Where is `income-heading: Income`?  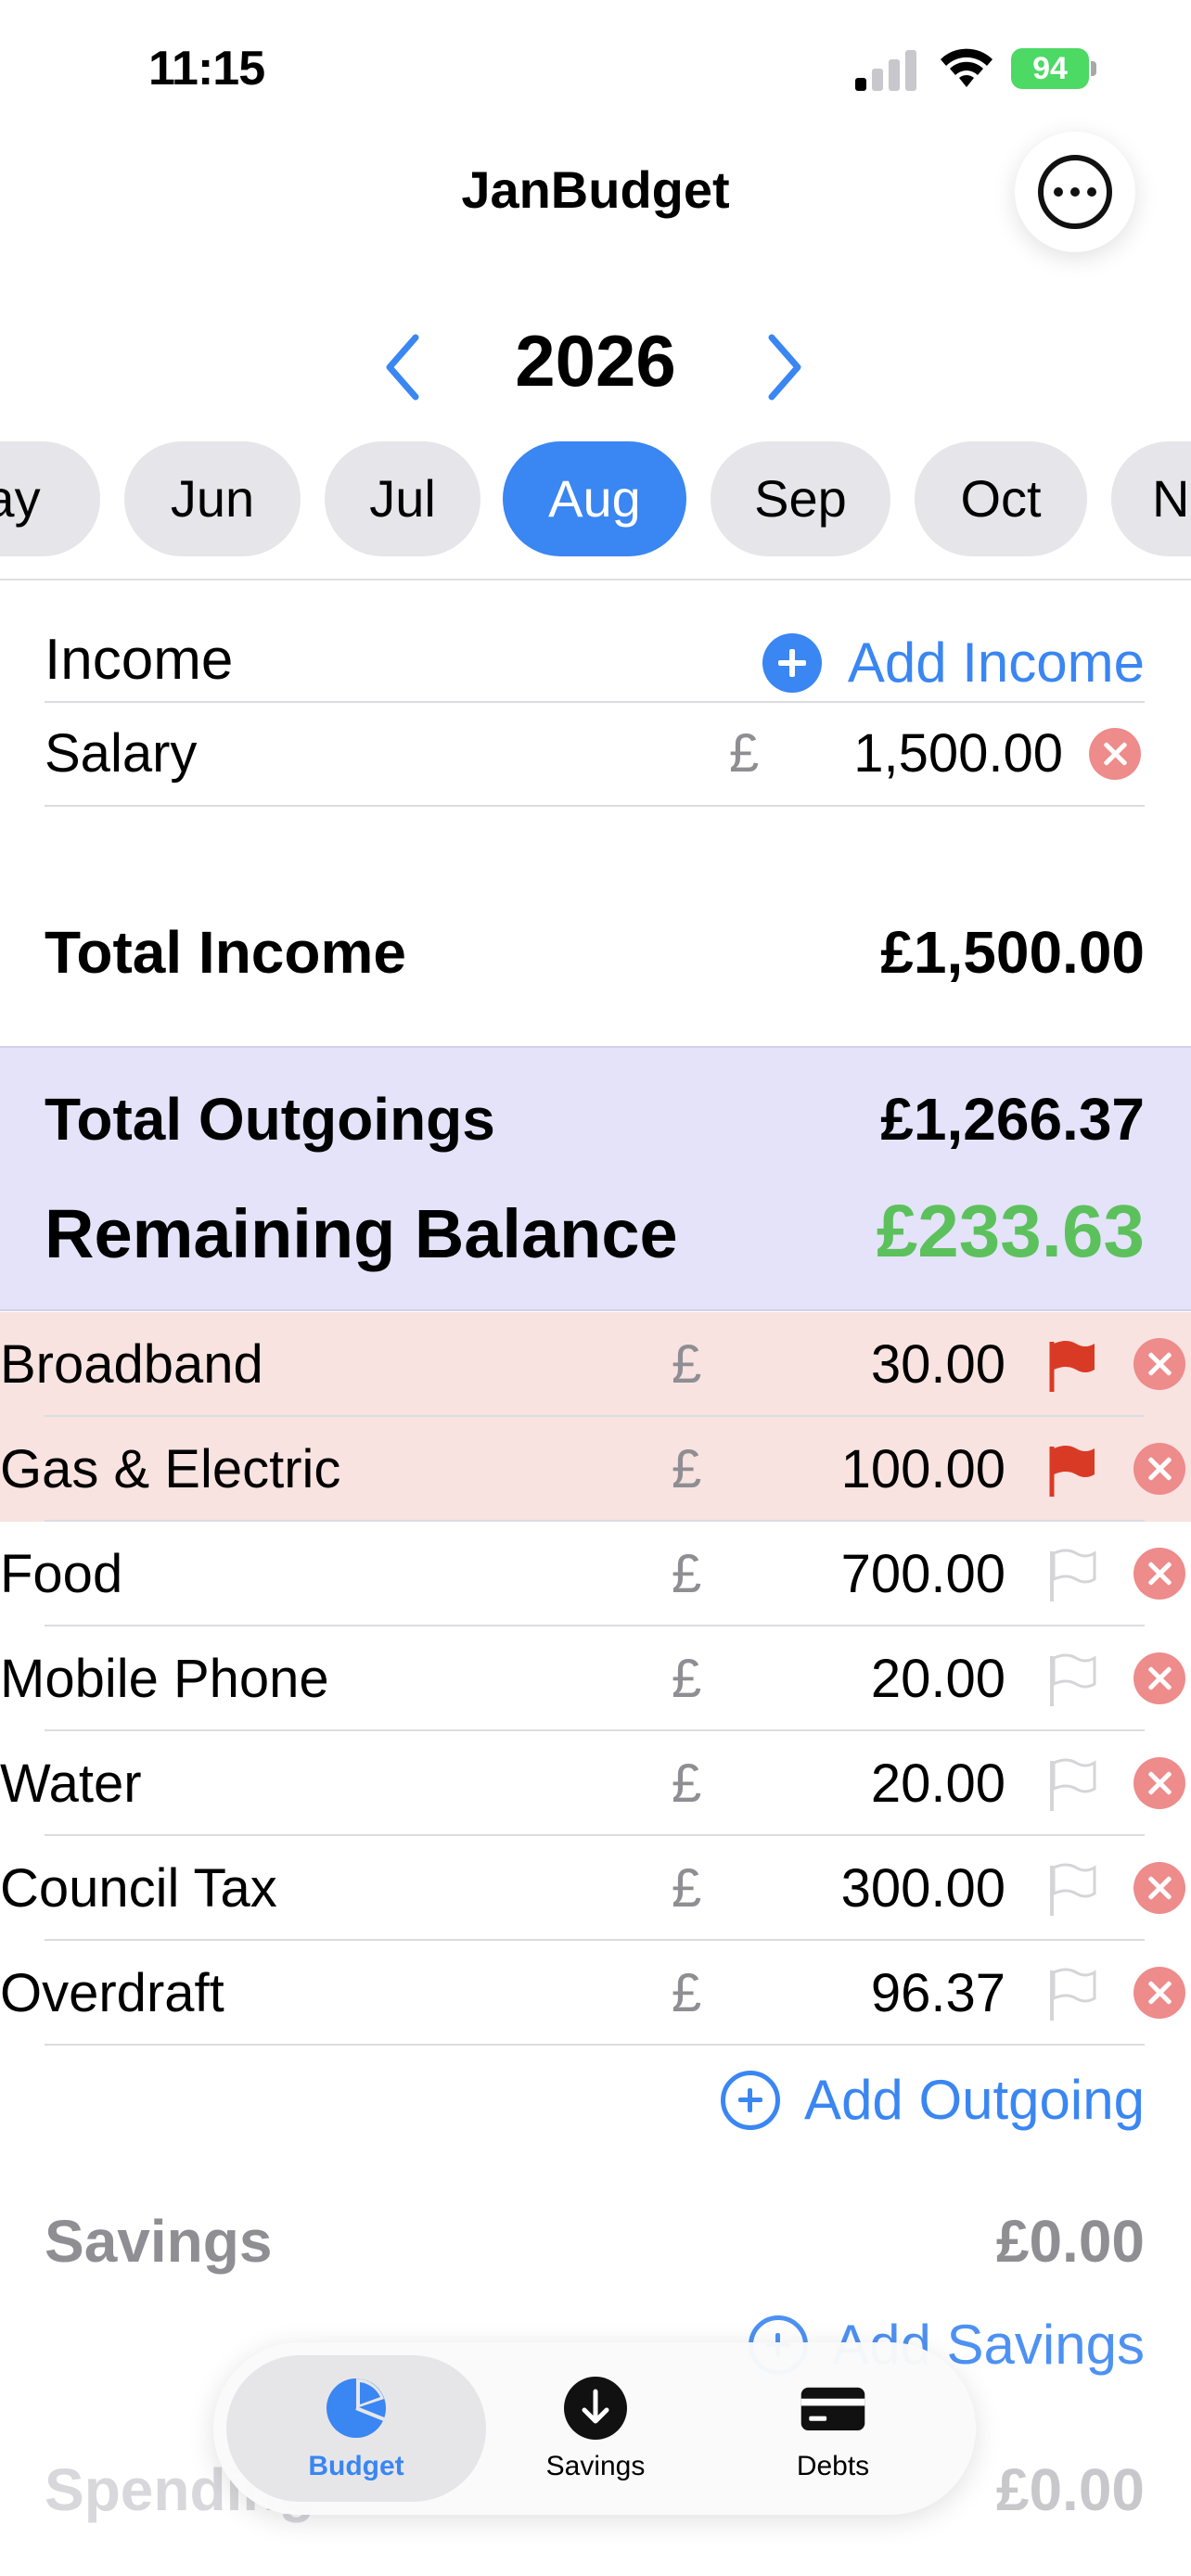
income-heading: Income is located at coordinates (139, 660).